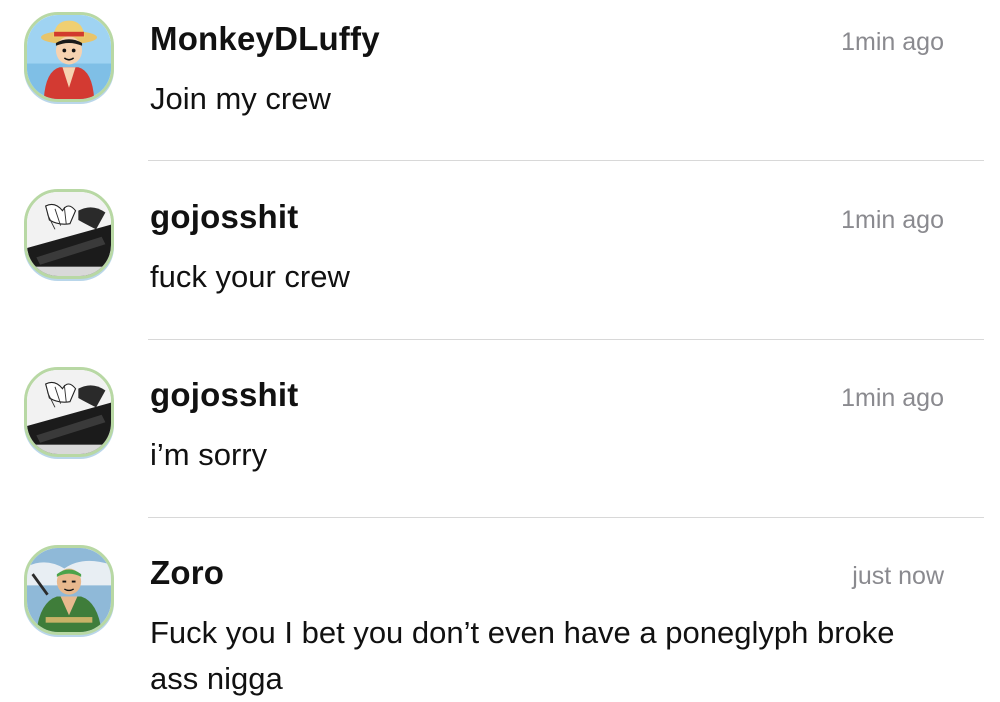  Describe the element at coordinates (69, 590) in the screenshot. I see `zoro-avatar-icon` at that location.